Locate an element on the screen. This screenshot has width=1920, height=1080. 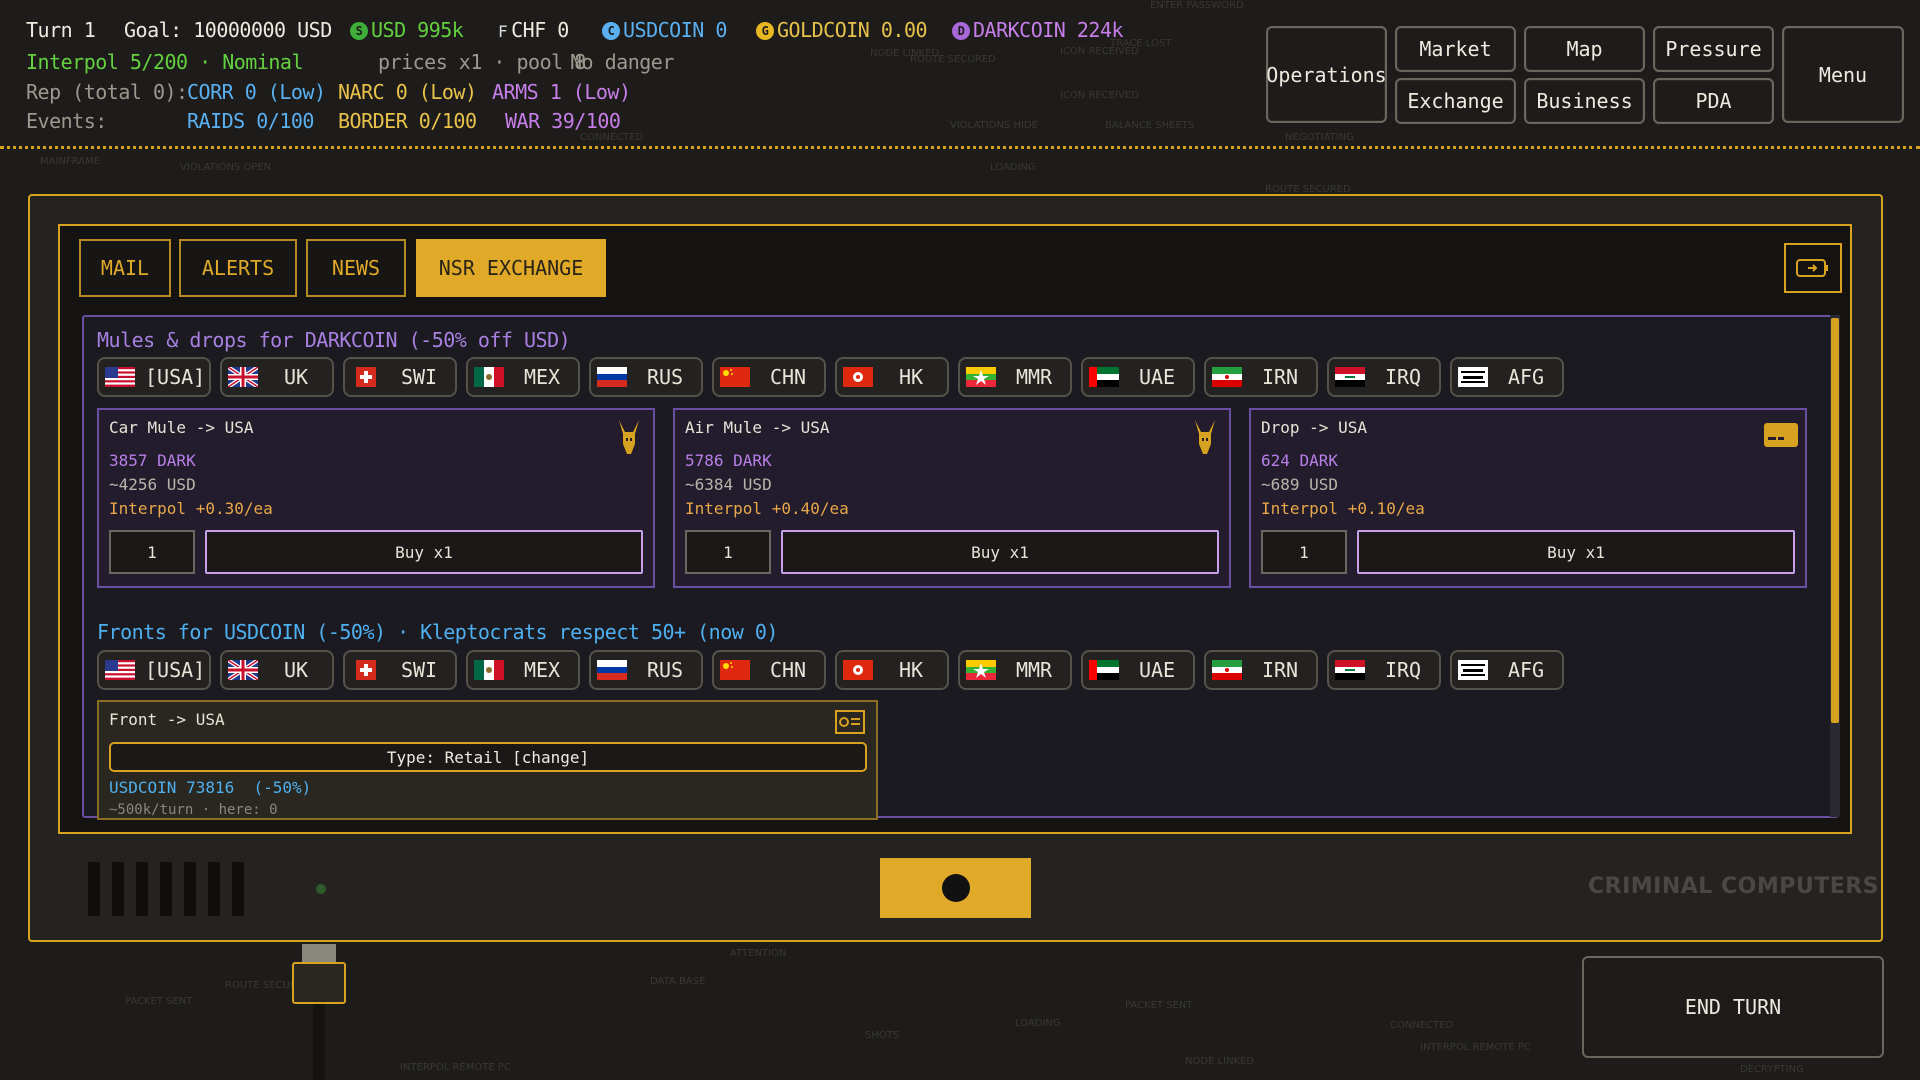
country-label: SWI is located at coordinates (419, 670).